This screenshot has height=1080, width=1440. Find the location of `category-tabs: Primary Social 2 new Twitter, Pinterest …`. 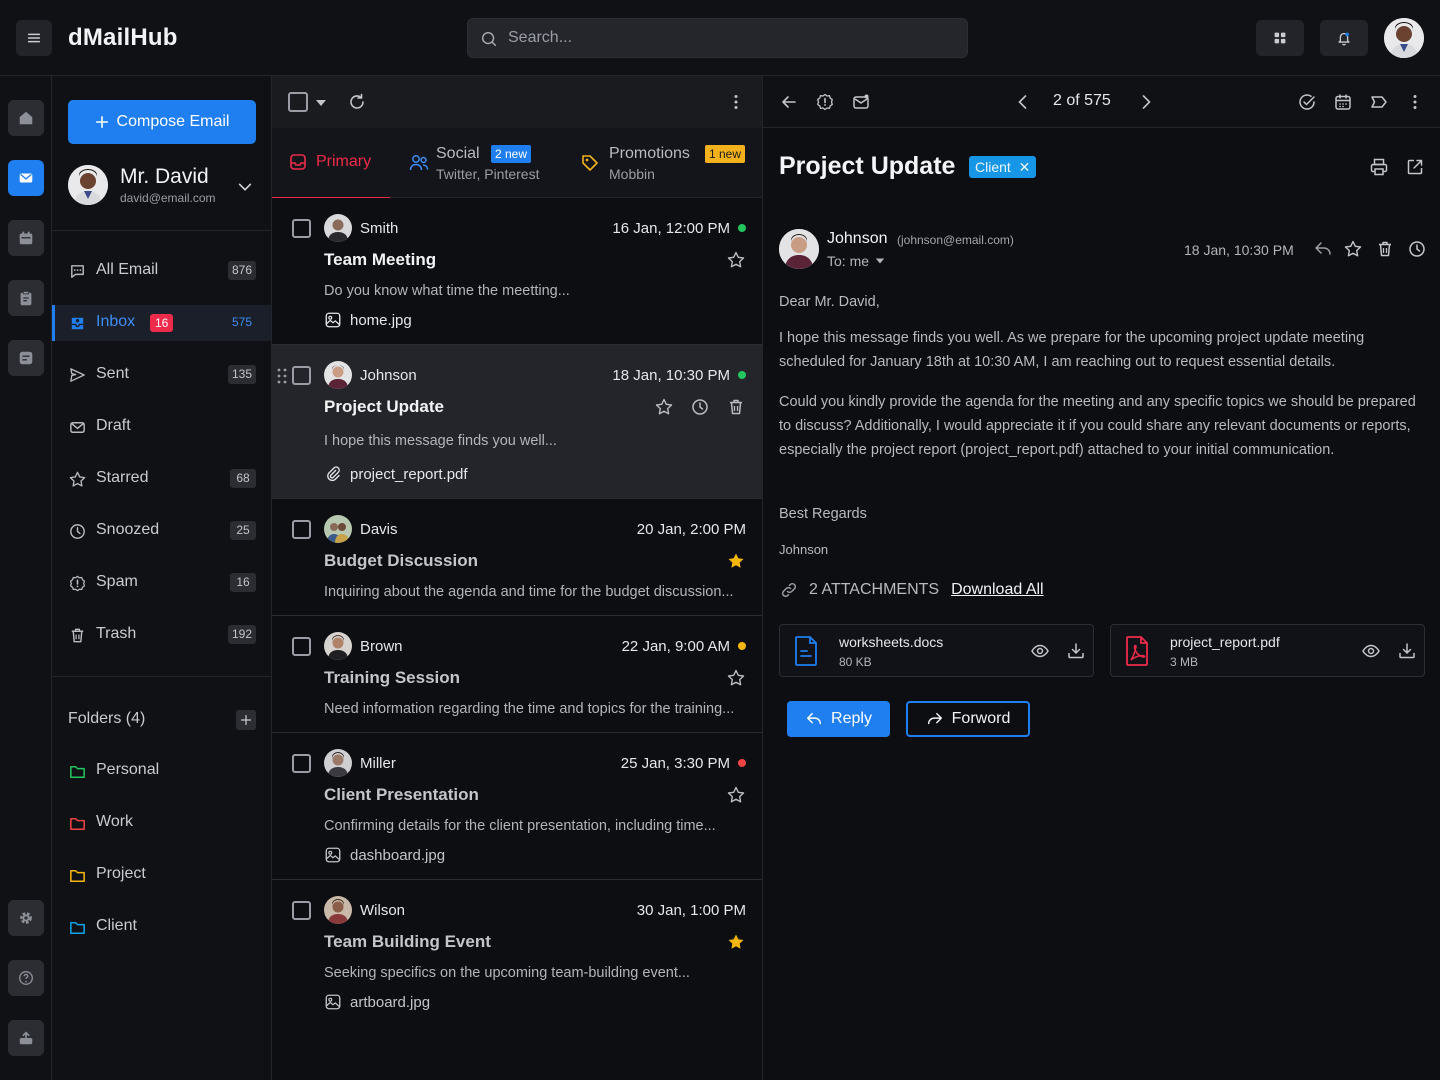

category-tabs: Primary Social 2 new Twitter, Pinterest … is located at coordinates (517, 163).